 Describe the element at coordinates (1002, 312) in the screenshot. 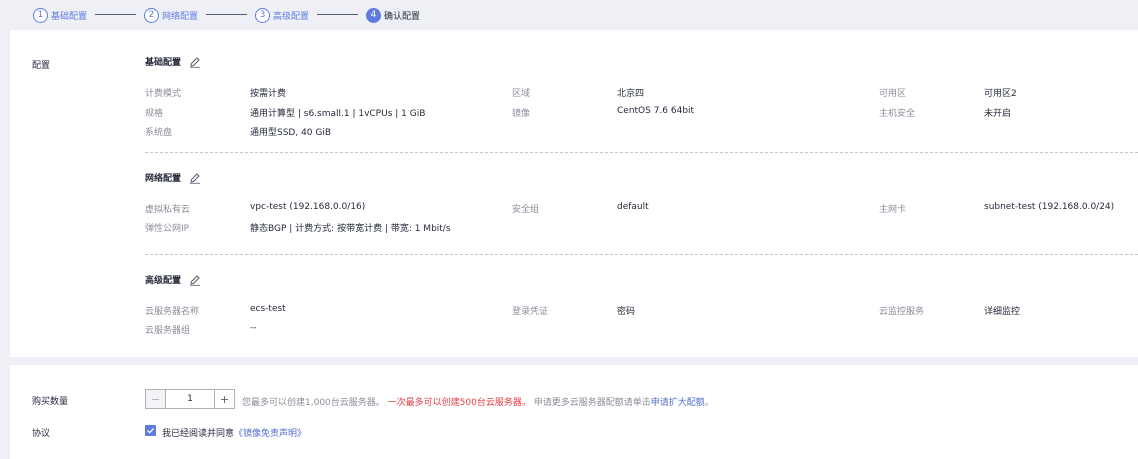

I see `cloud-monitor-value: 详细监控` at that location.